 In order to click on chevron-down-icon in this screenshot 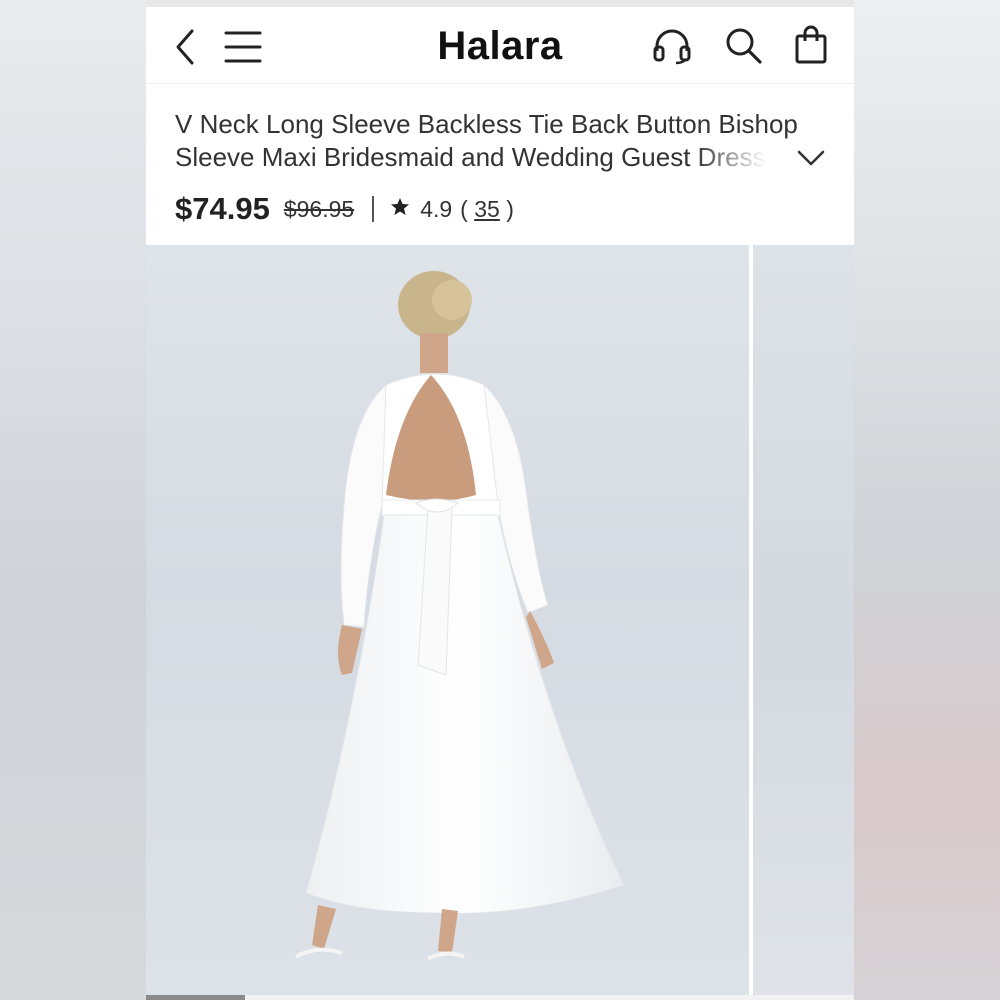, I will do `click(811, 158)`.